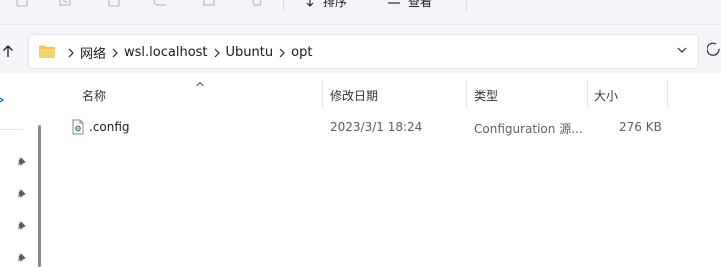  What do you see at coordinates (93, 52) in the screenshot?
I see `breadcrumb-item-network: 网络` at bounding box center [93, 52].